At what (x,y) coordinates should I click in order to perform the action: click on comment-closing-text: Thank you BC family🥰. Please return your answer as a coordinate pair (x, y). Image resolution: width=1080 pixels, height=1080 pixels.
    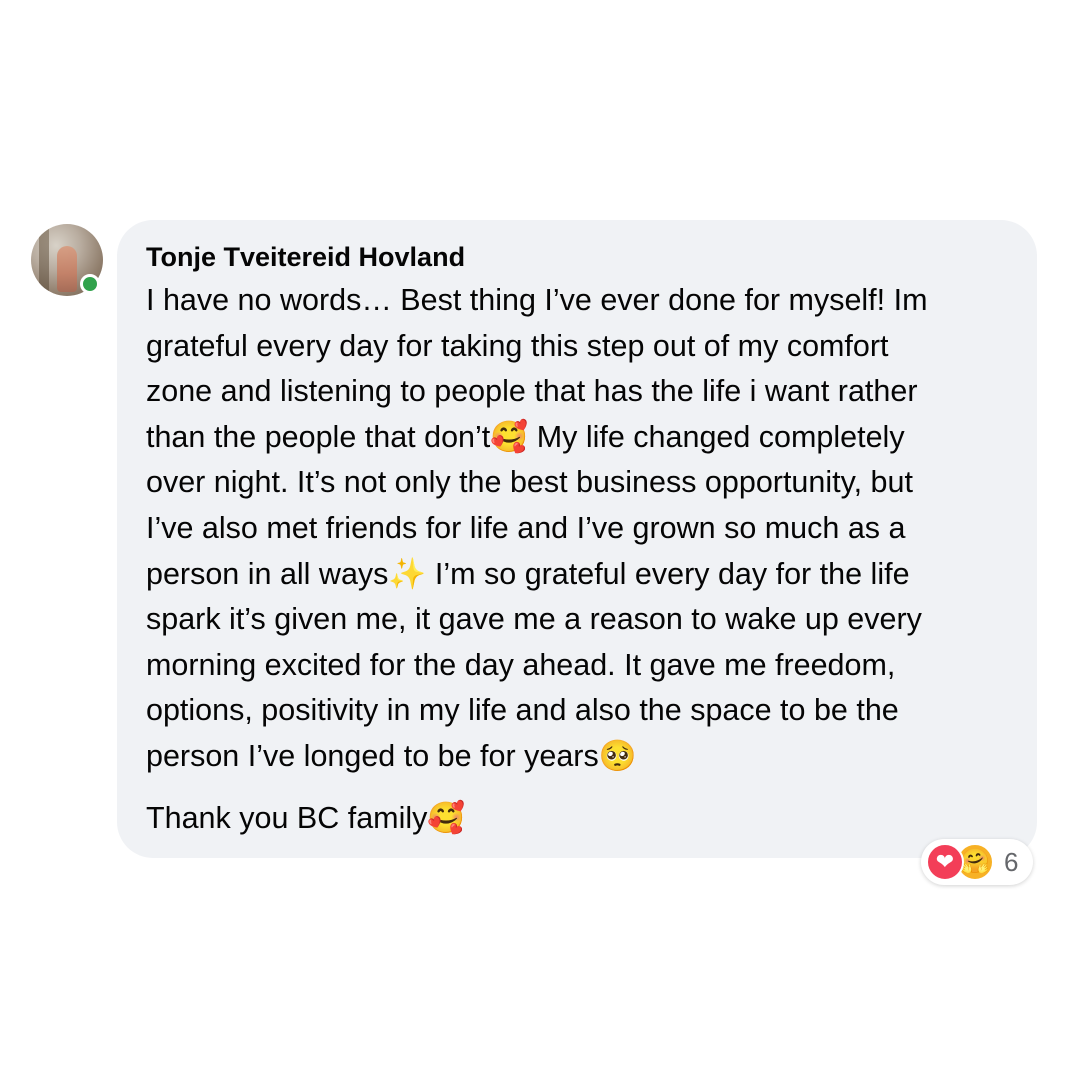
    Looking at the image, I should click on (306, 817).